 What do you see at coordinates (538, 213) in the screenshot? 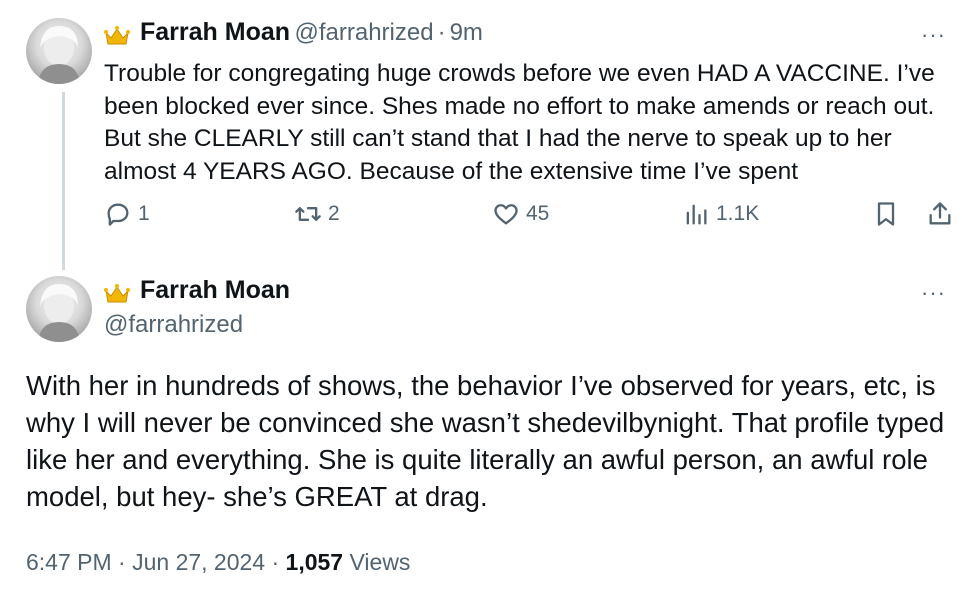
I see `like-count: 45` at bounding box center [538, 213].